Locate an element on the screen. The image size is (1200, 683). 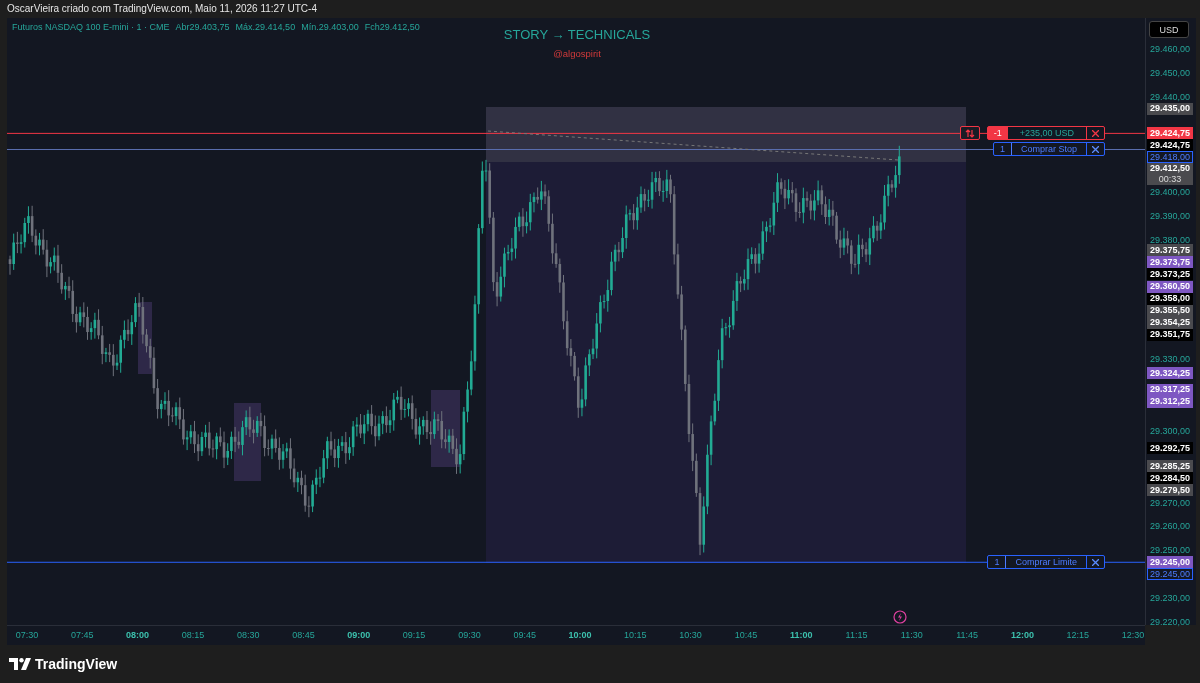
time-label: 12:15 is located at coordinates (1077, 635).